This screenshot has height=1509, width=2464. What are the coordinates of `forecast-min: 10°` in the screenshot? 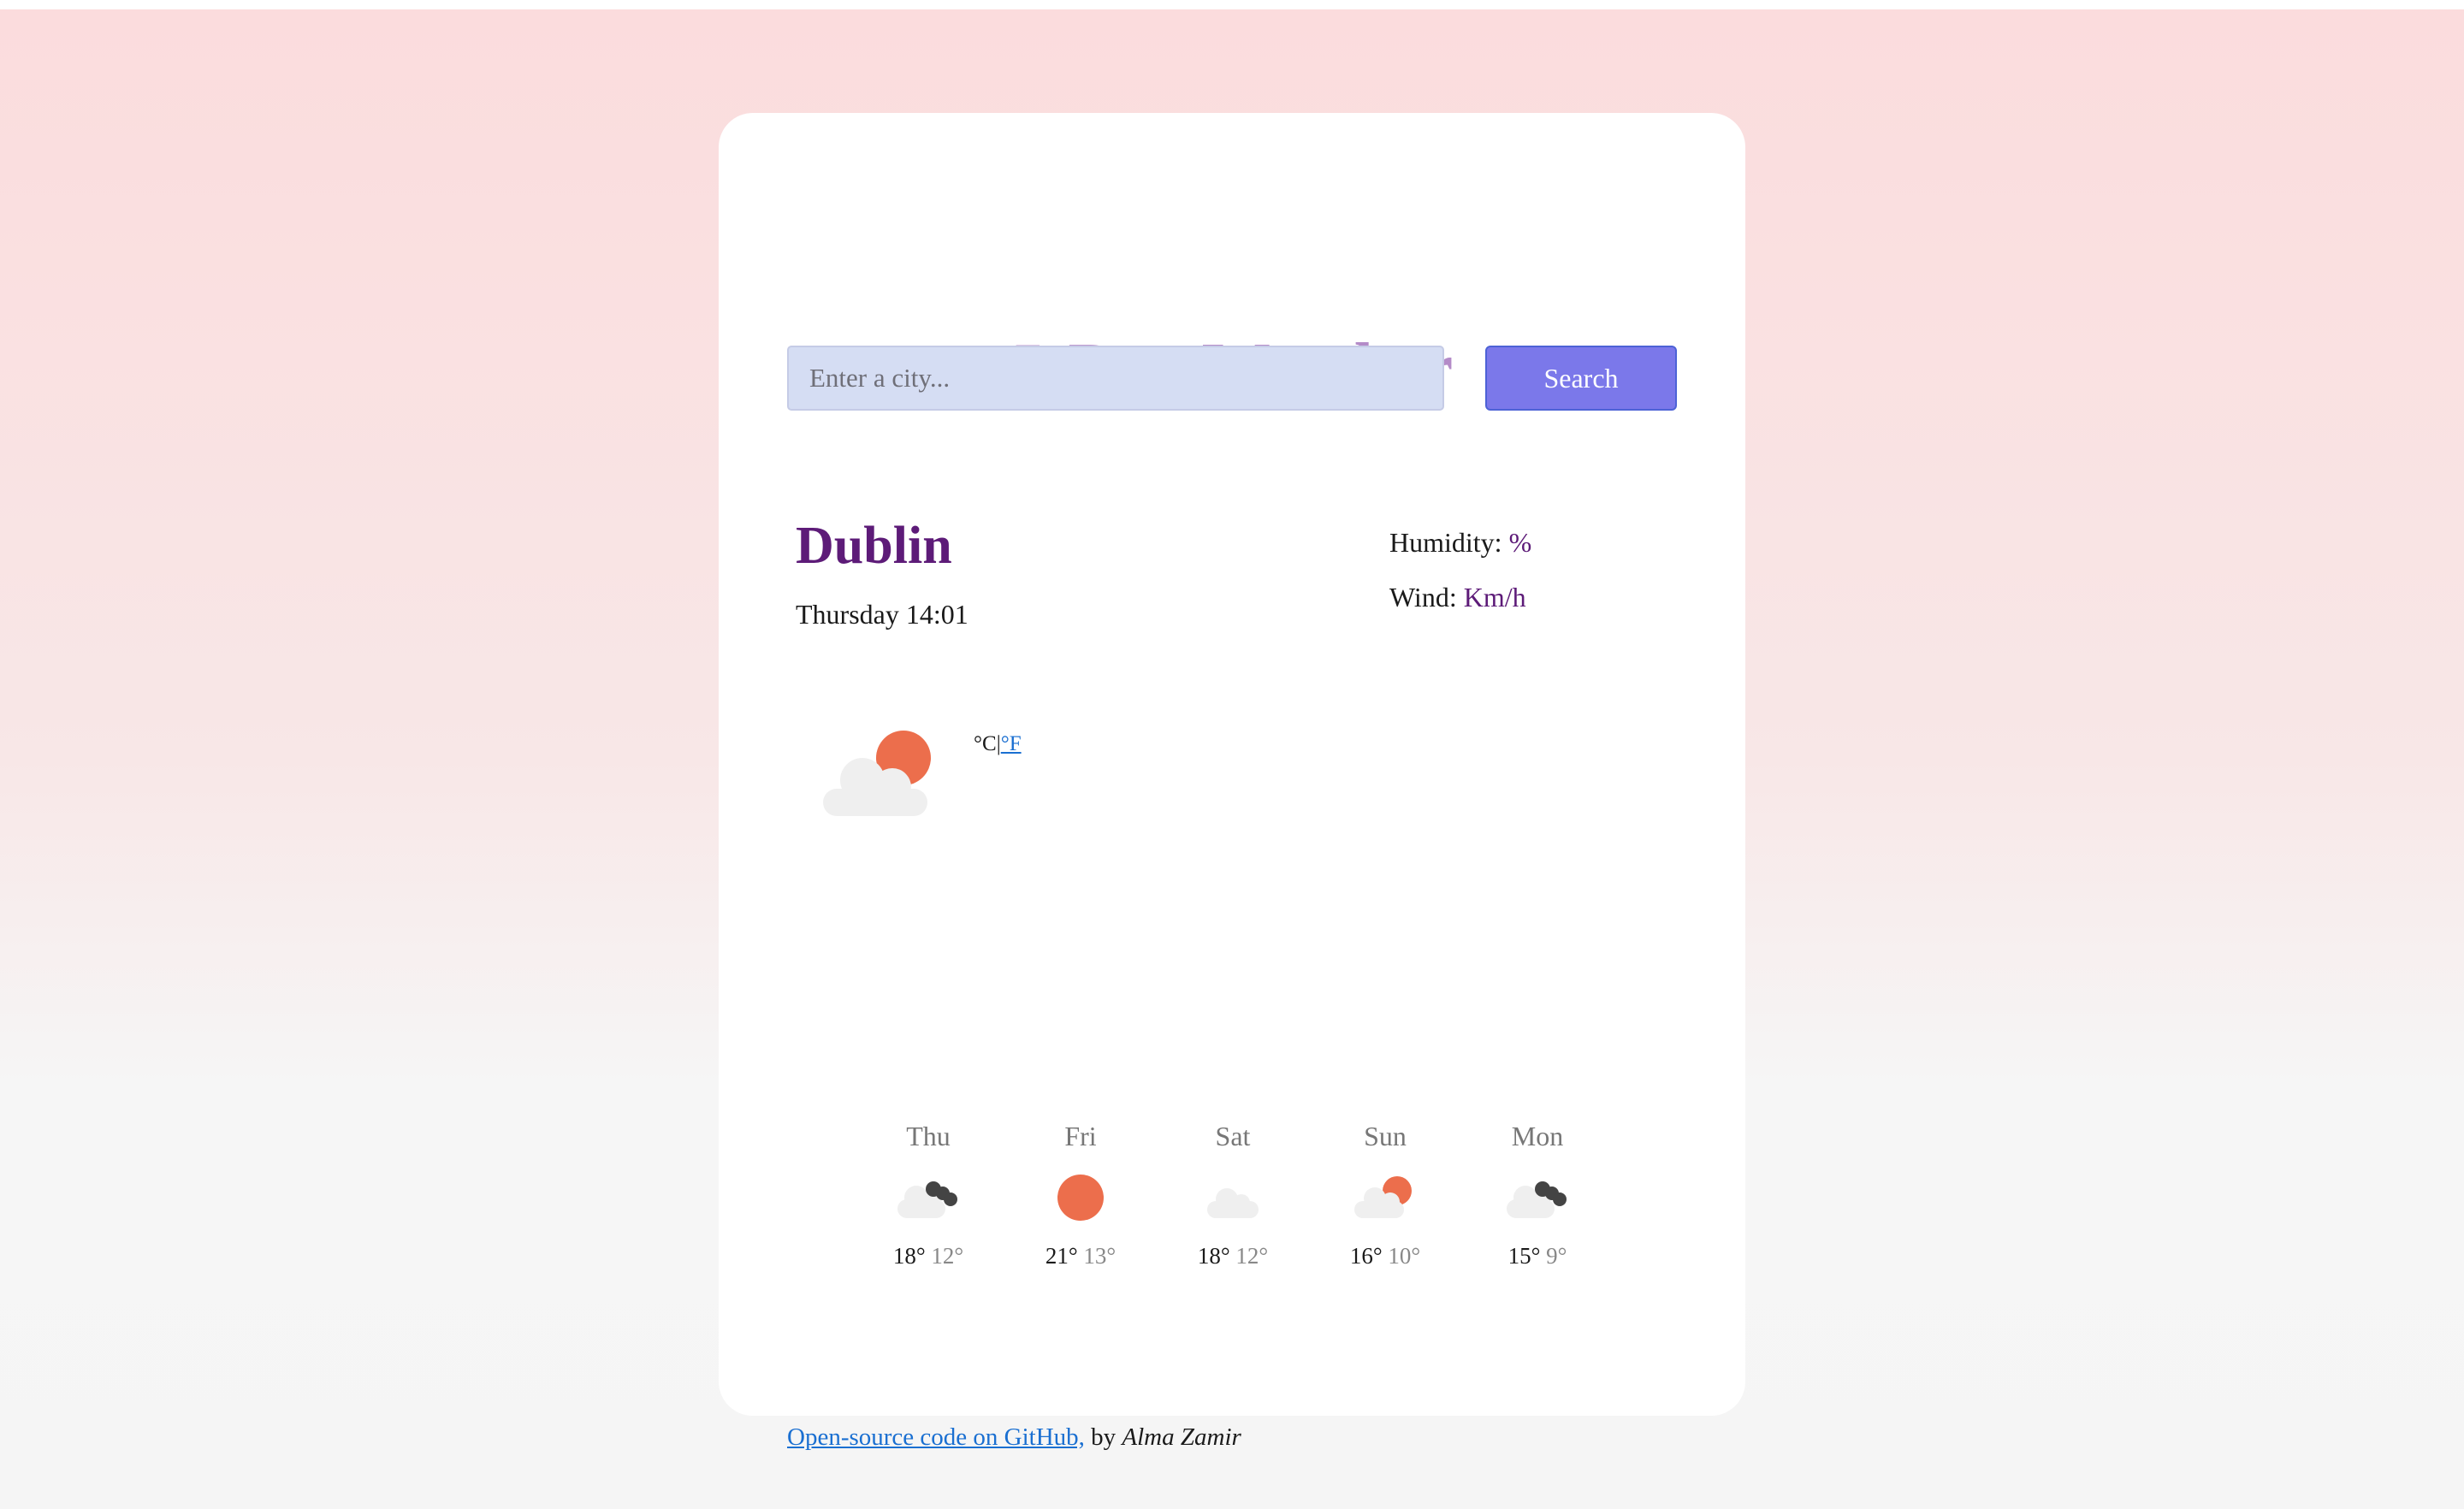 It's located at (1404, 1256).